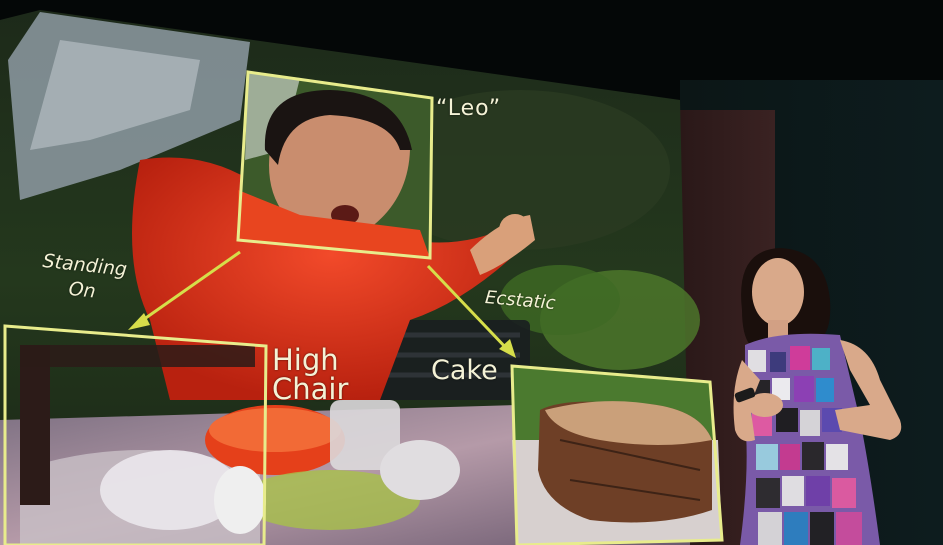 This screenshot has width=943, height=545. What do you see at coordinates (335, 165) in the screenshot?
I see `leo-inset` at bounding box center [335, 165].